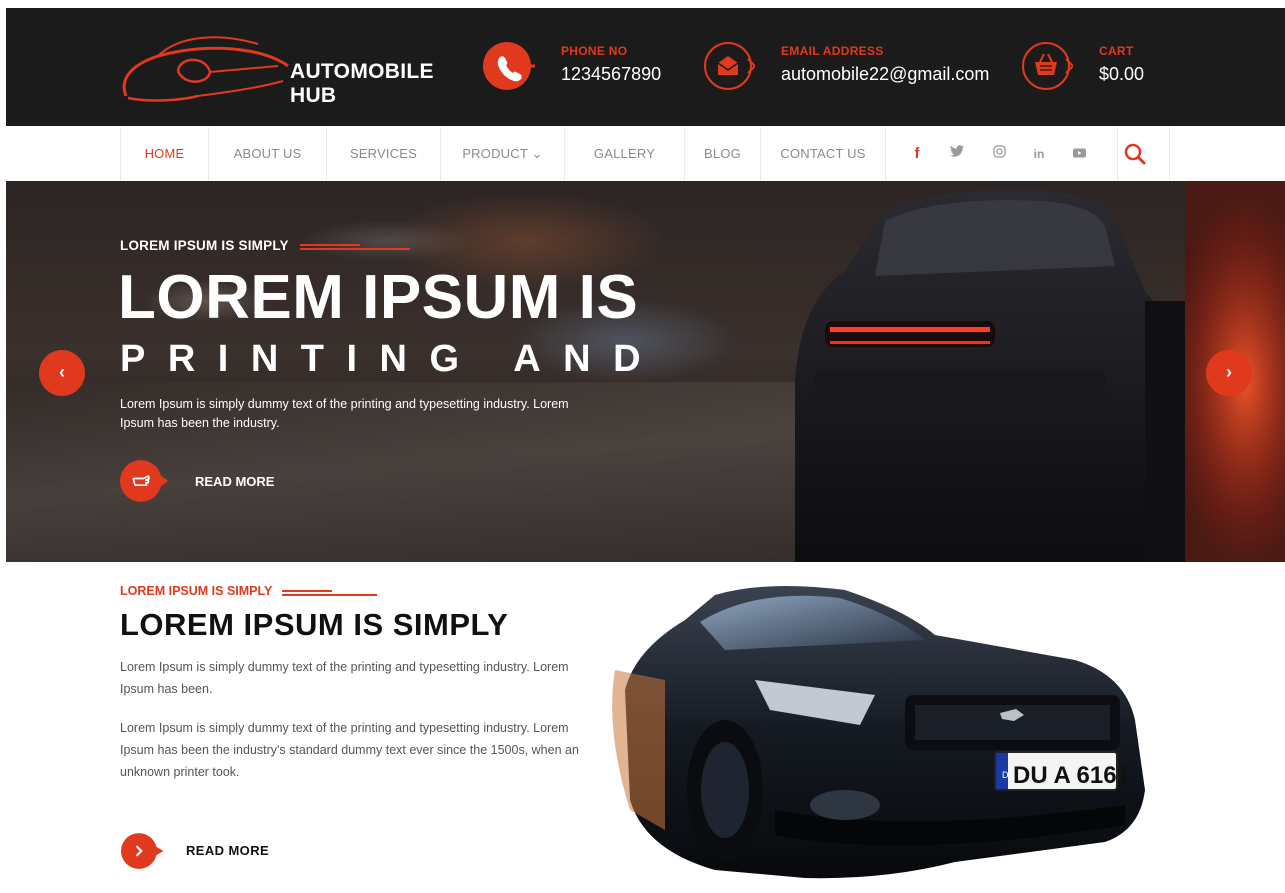 The width and height of the screenshot is (1285, 893). I want to click on about-read-more-label: READ MORE, so click(228, 850).